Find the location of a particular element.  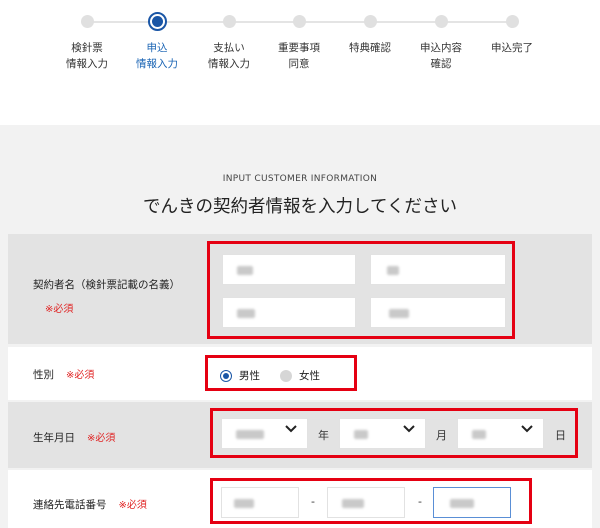

step-important-terms: 重要事項 同意 is located at coordinates (299, 43).